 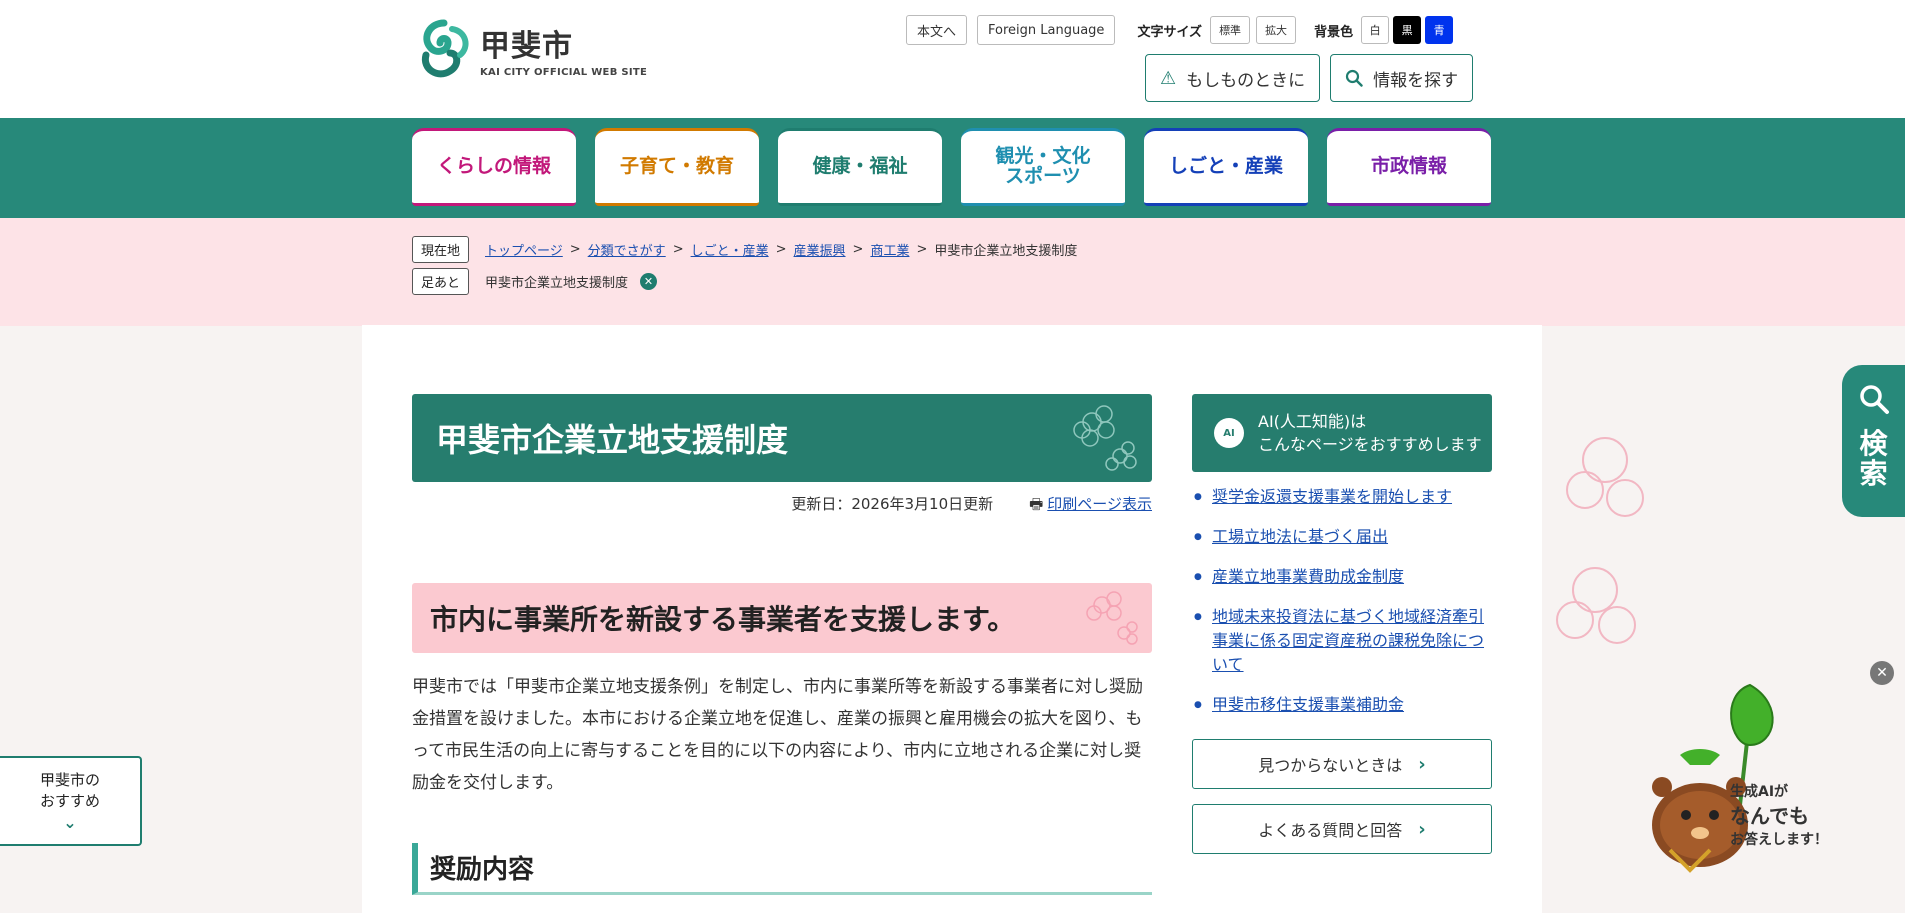 I want to click on emergency-button: ⚠ もしものときに, so click(x=1233, y=78).